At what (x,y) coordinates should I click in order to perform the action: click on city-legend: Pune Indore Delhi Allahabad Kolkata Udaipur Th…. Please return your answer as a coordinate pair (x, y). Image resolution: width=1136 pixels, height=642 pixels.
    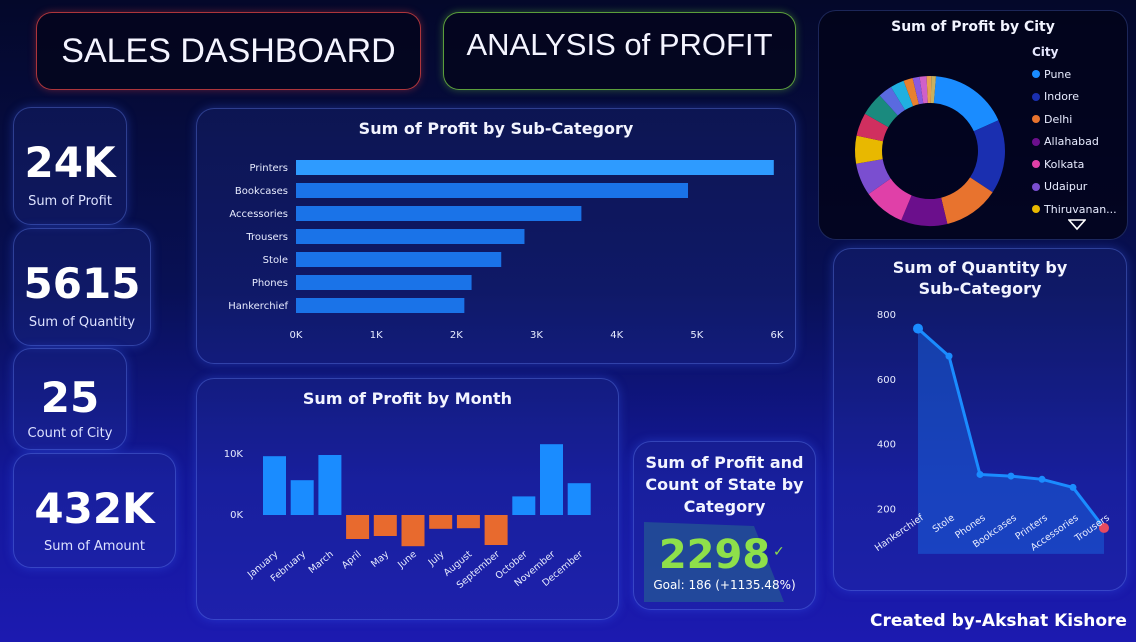
    Looking at the image, I should click on (1080, 142).